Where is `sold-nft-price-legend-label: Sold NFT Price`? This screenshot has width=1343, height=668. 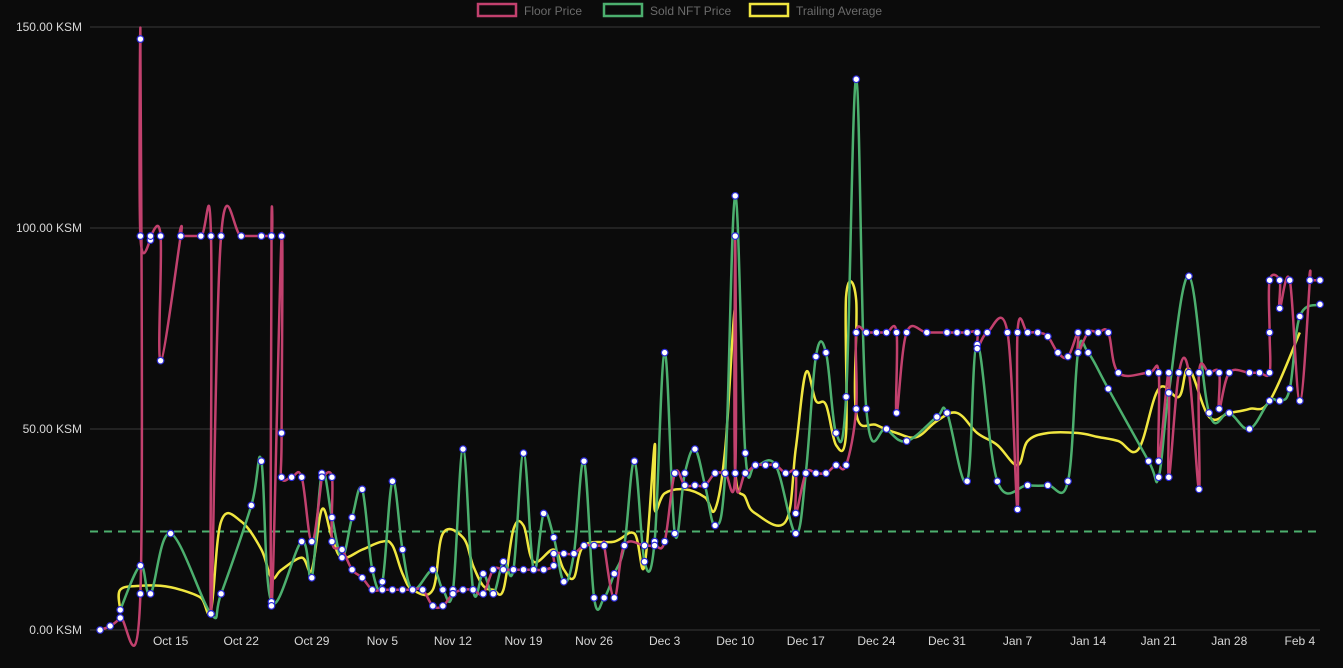
sold-nft-price-legend-label: Sold NFT Price is located at coordinates (690, 11).